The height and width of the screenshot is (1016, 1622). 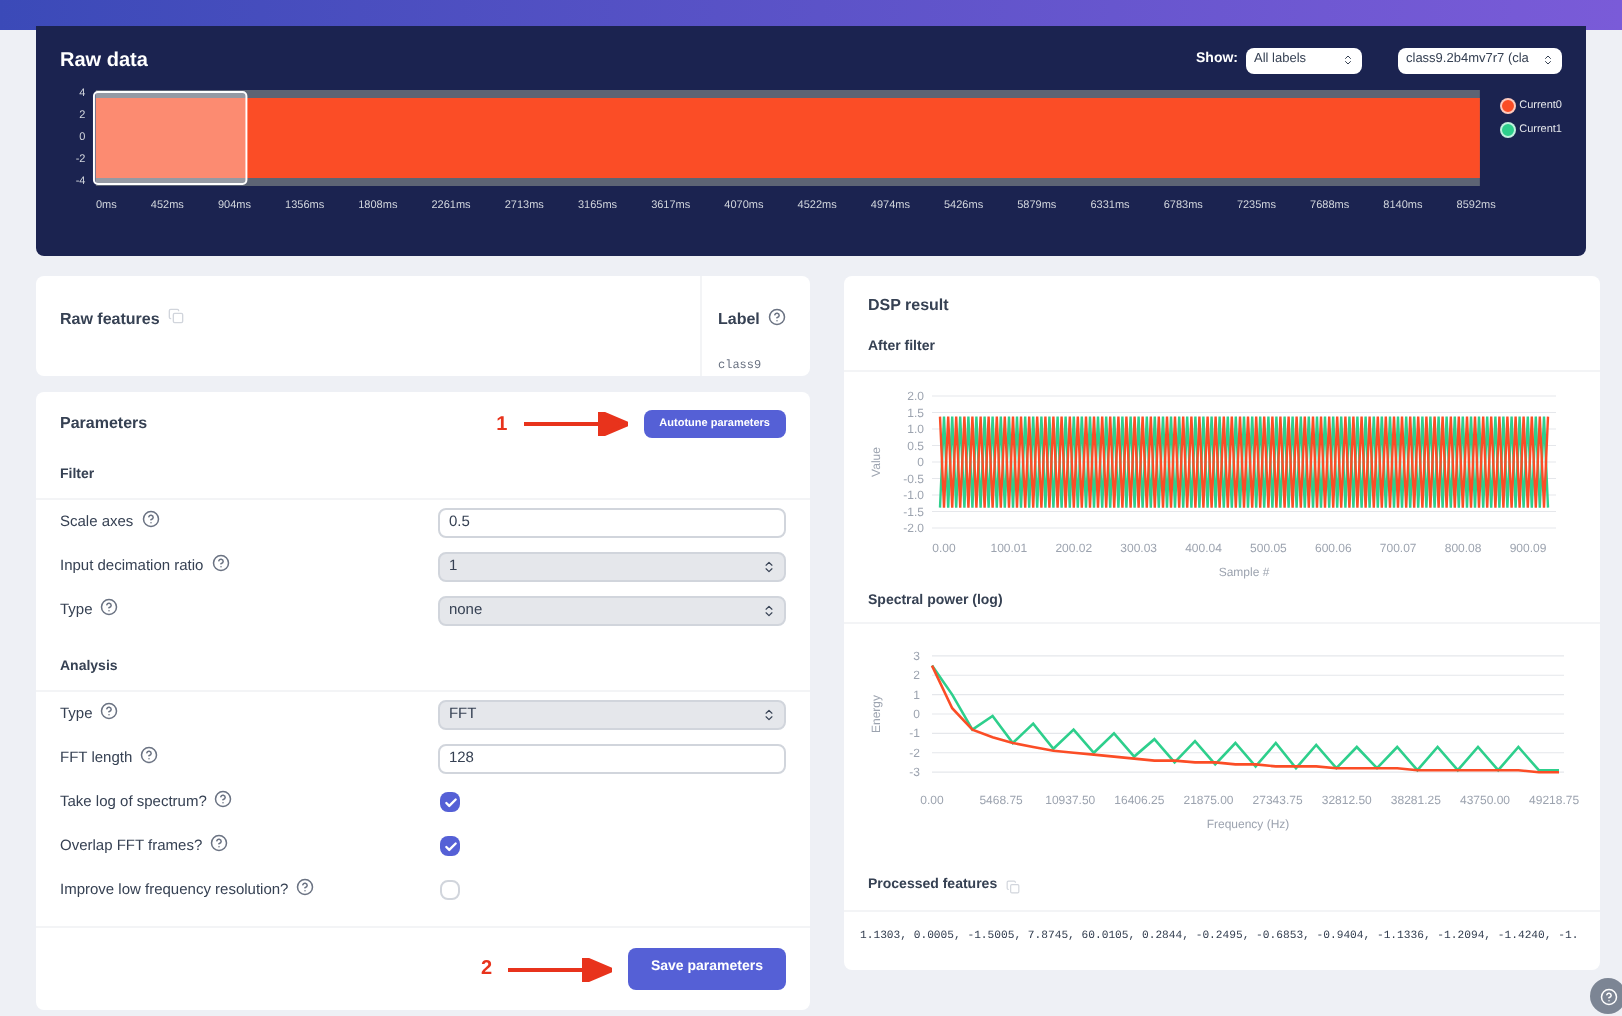 What do you see at coordinates (110, 319) in the screenshot?
I see `card-title: Raw features` at bounding box center [110, 319].